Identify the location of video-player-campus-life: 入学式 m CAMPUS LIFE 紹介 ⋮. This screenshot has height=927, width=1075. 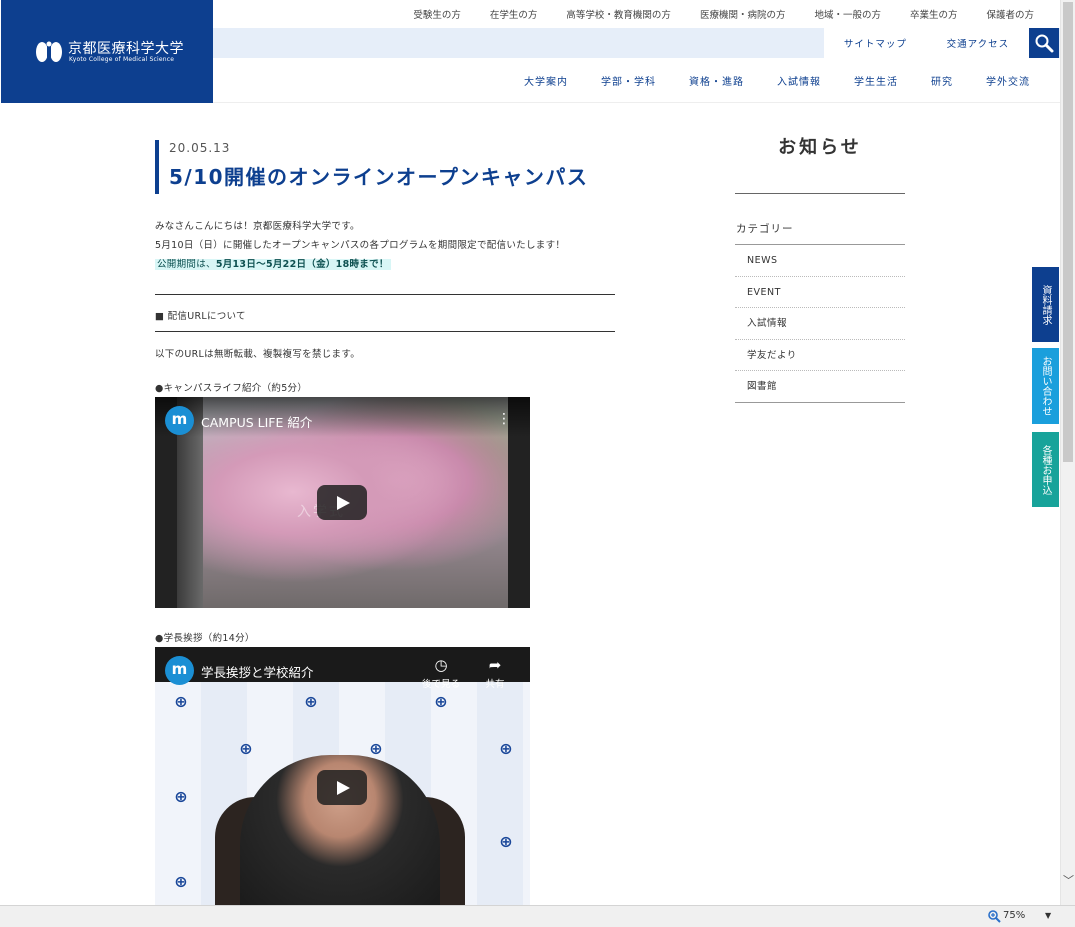
(342, 502).